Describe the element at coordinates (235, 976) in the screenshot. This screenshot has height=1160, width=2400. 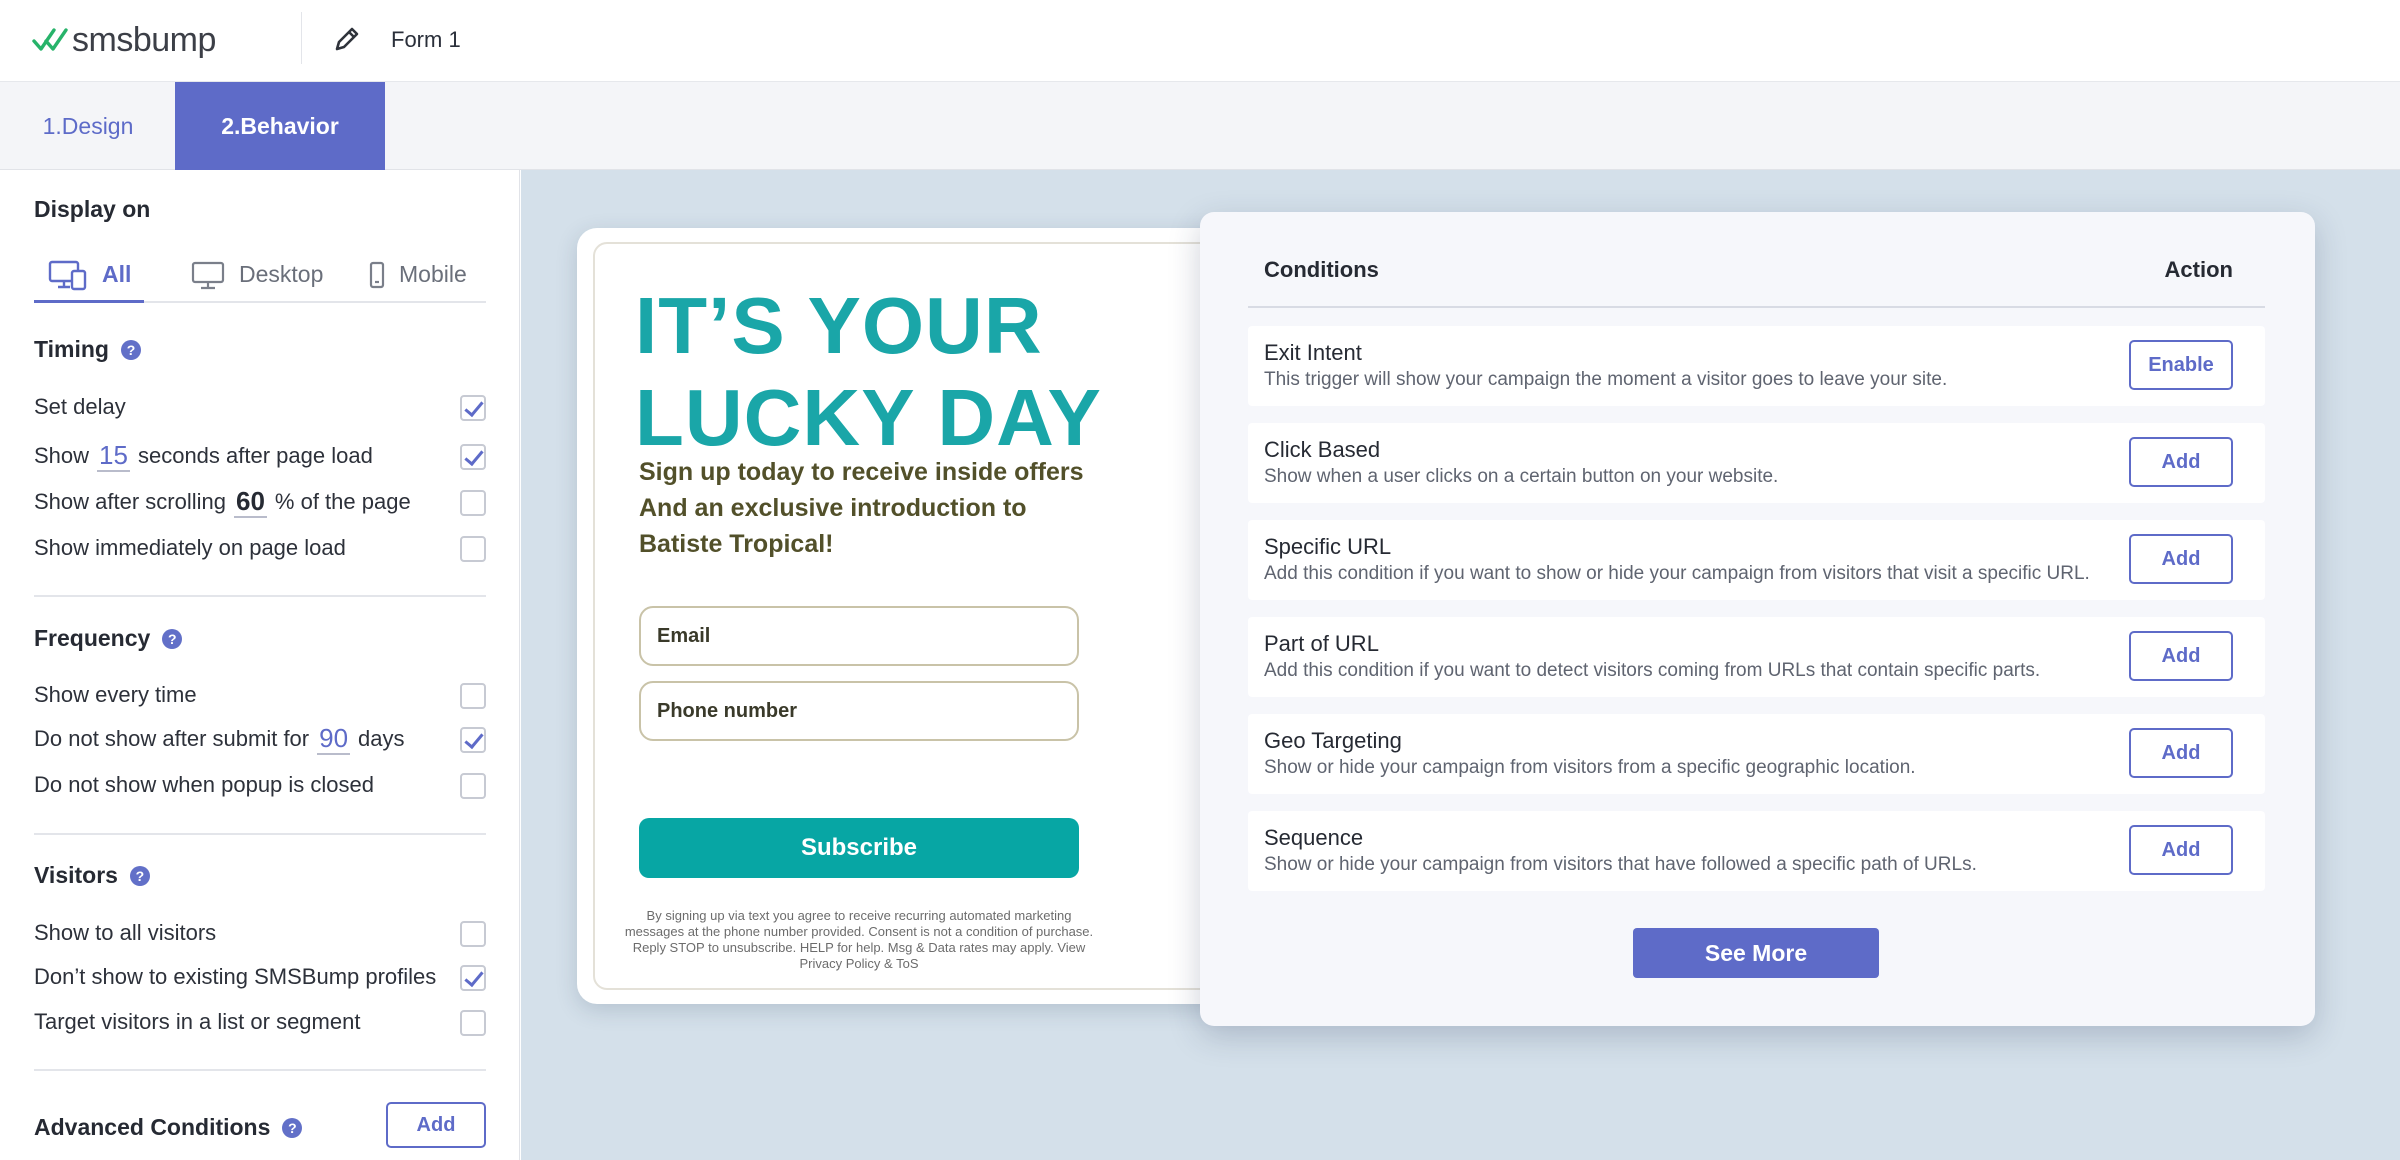
I see `existing-profiles-label: Don’t show to existing SMSBump profiles` at that location.